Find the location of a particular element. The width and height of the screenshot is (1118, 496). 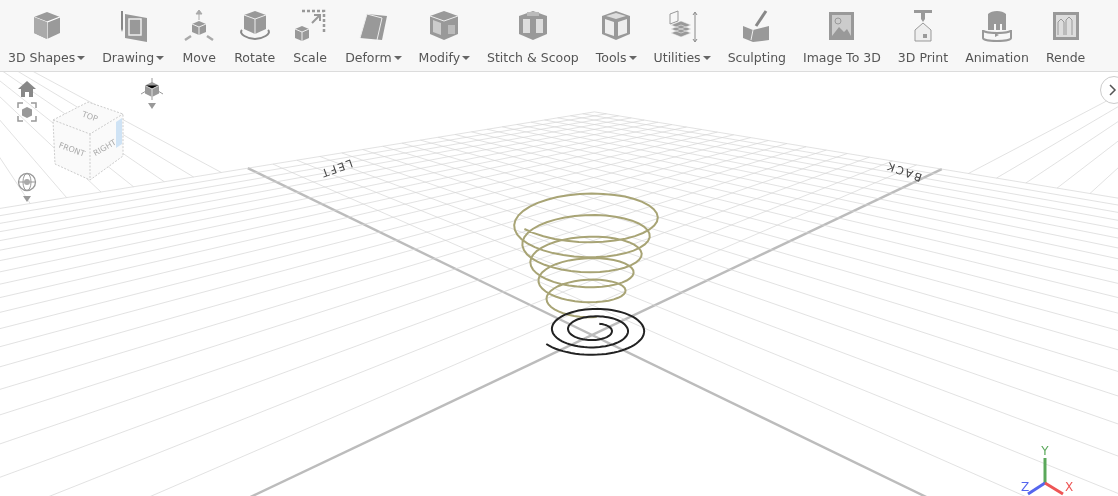

axis-label: X is located at coordinates (1069, 487).